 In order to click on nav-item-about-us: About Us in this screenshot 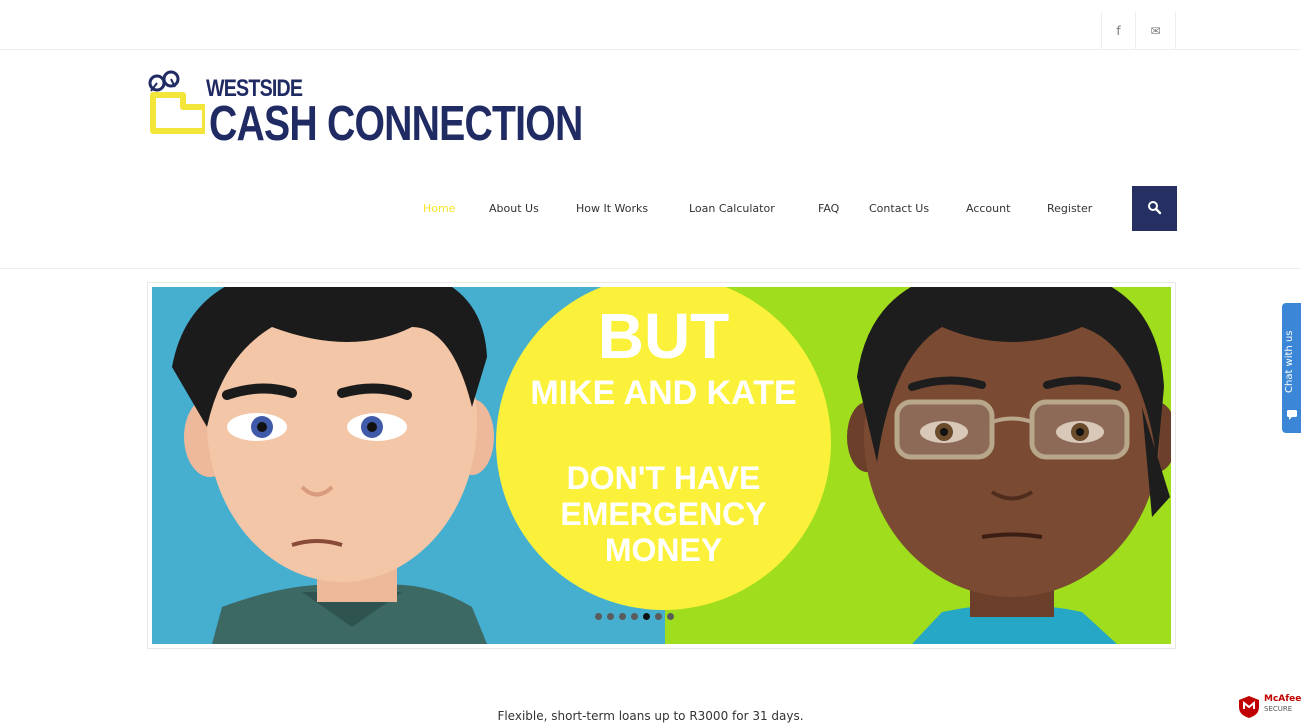, I will do `click(514, 209)`.